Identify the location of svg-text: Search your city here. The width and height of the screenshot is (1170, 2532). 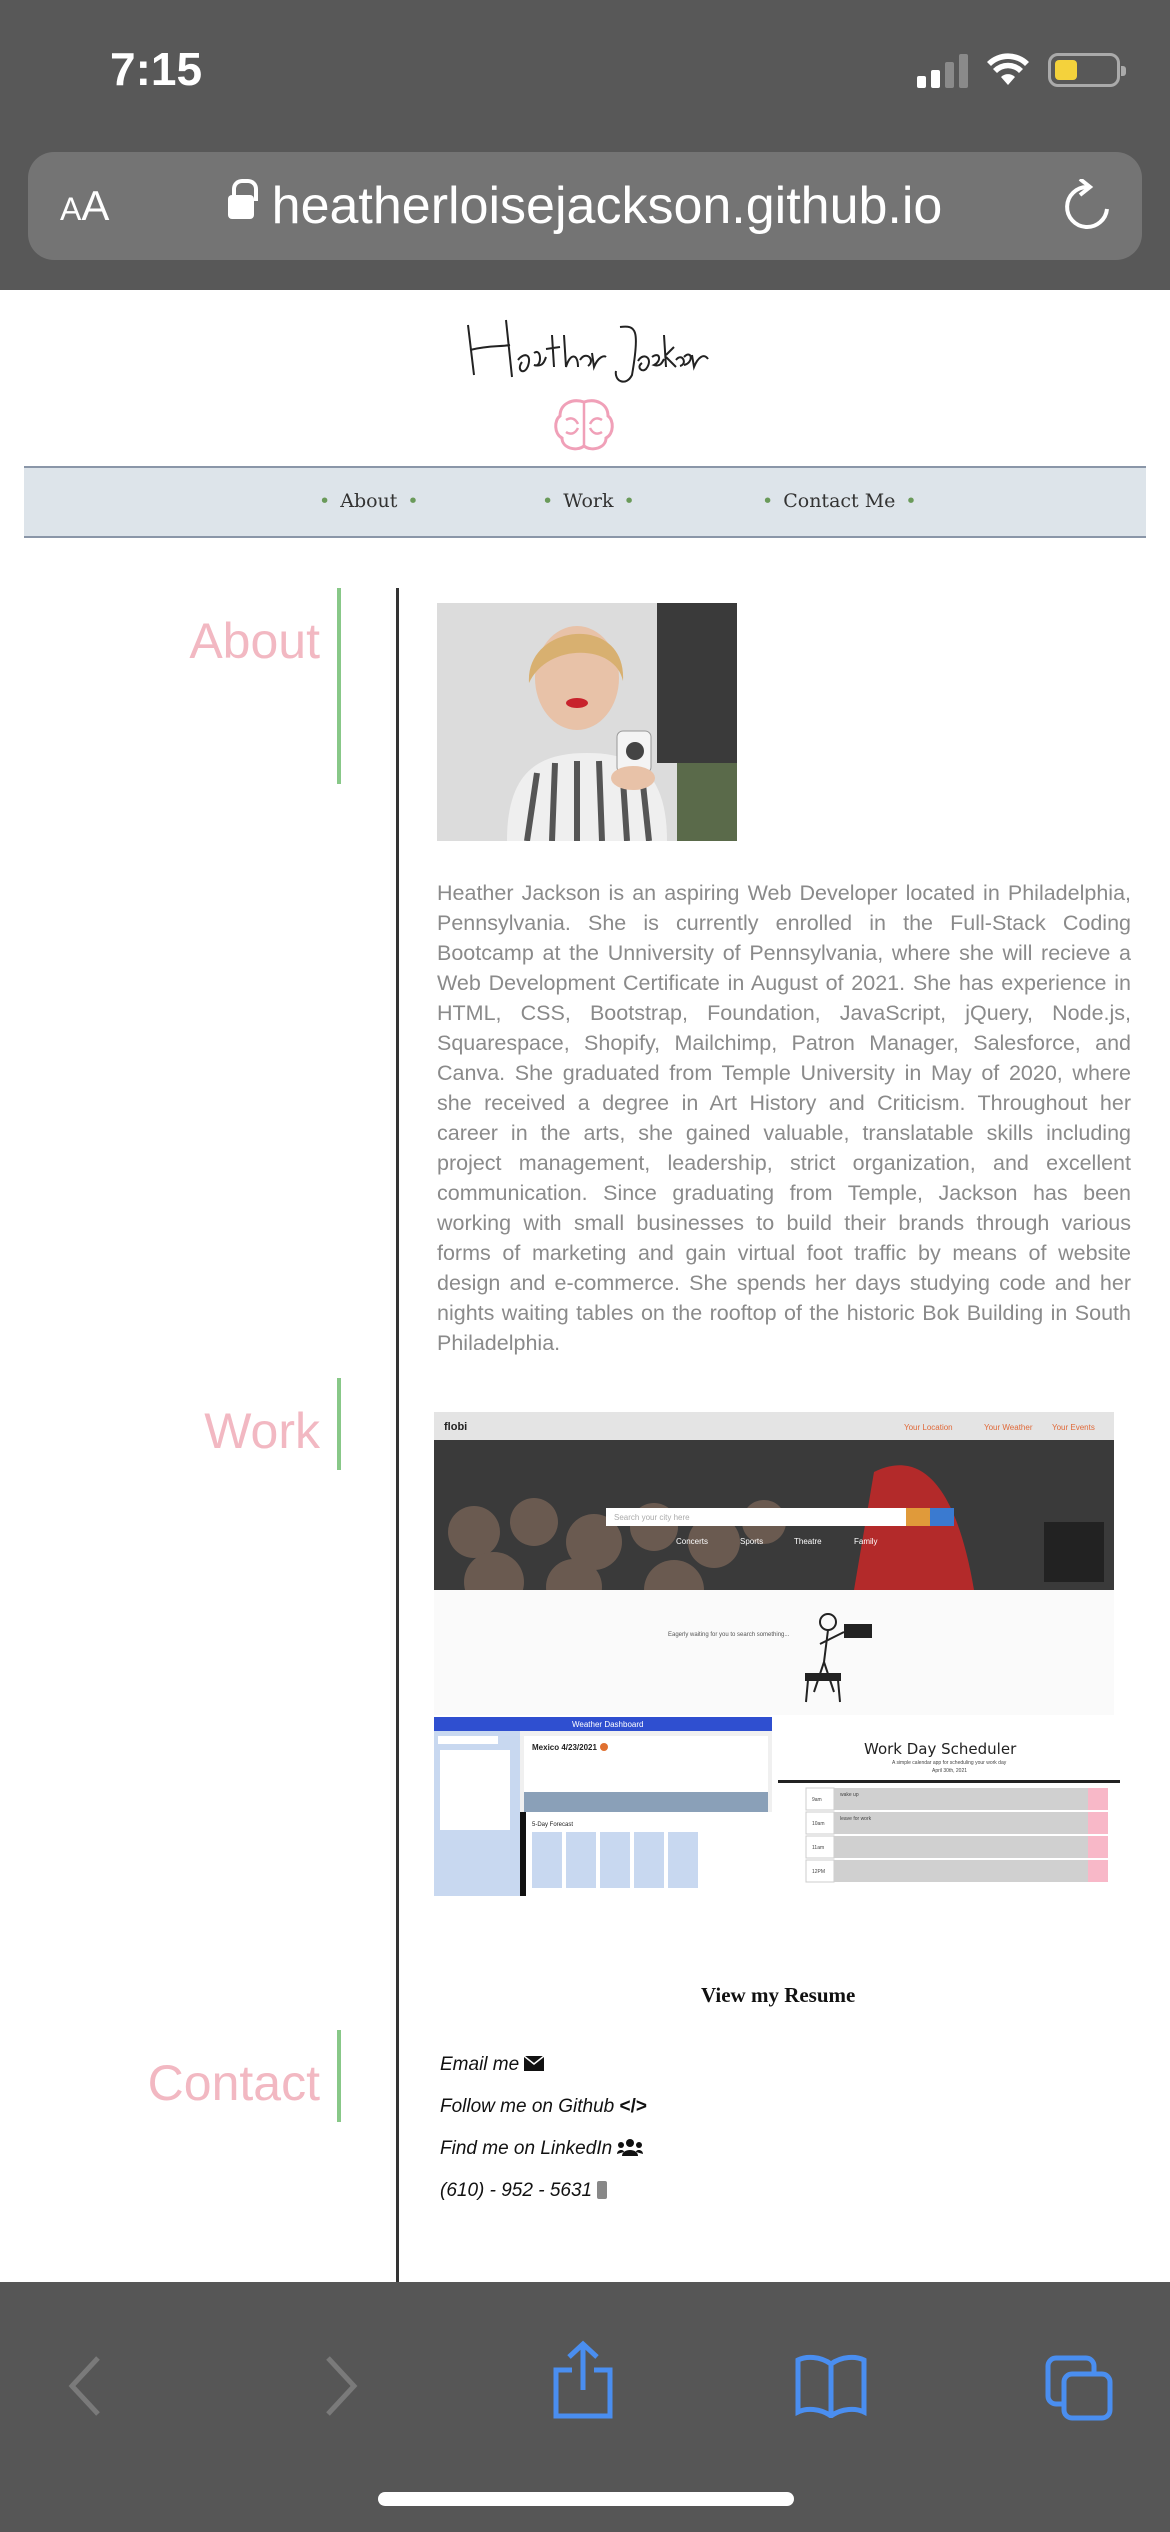
(652, 1517).